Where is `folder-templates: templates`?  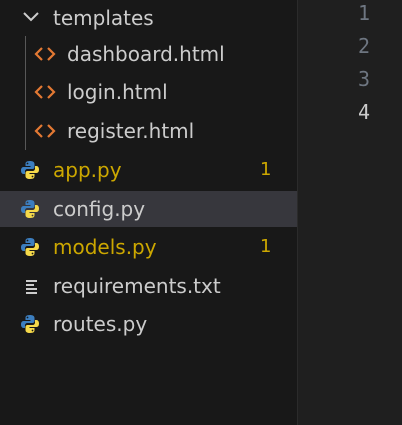
folder-templates: templates is located at coordinates (148, 18).